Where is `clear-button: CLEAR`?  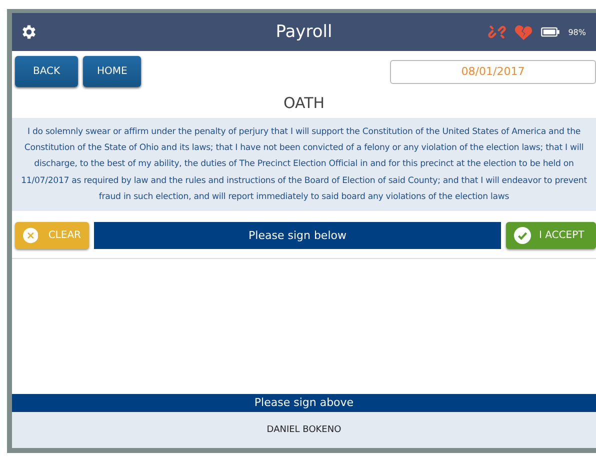 clear-button: CLEAR is located at coordinates (52, 236).